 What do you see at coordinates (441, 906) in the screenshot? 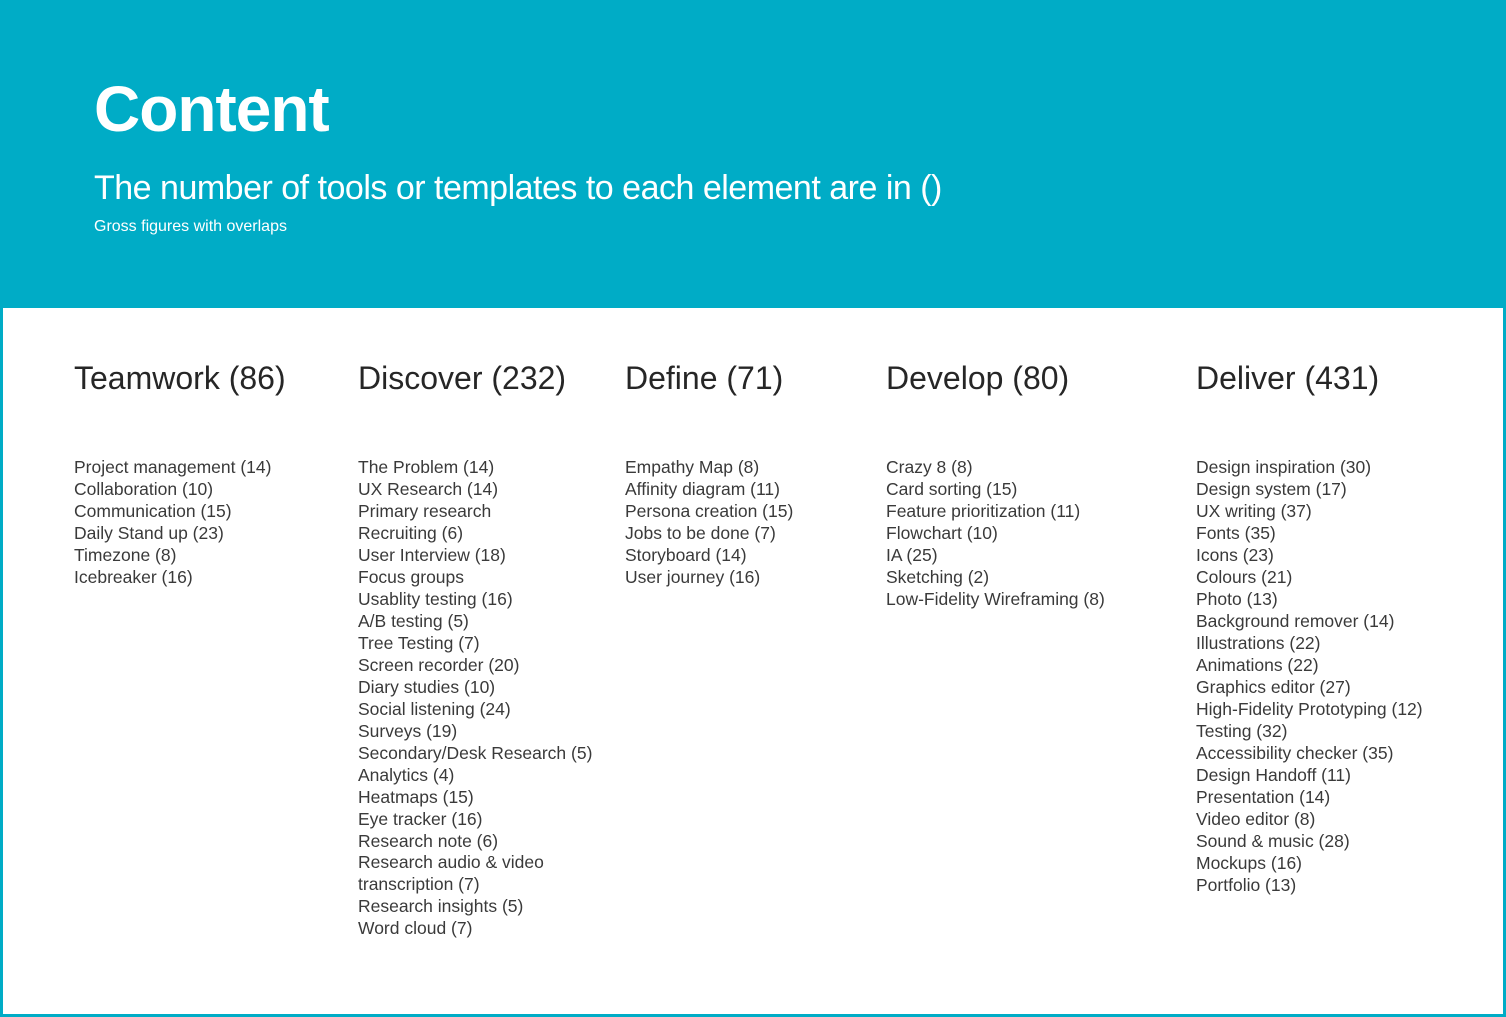
I see `list-item: Research insights (5)` at bounding box center [441, 906].